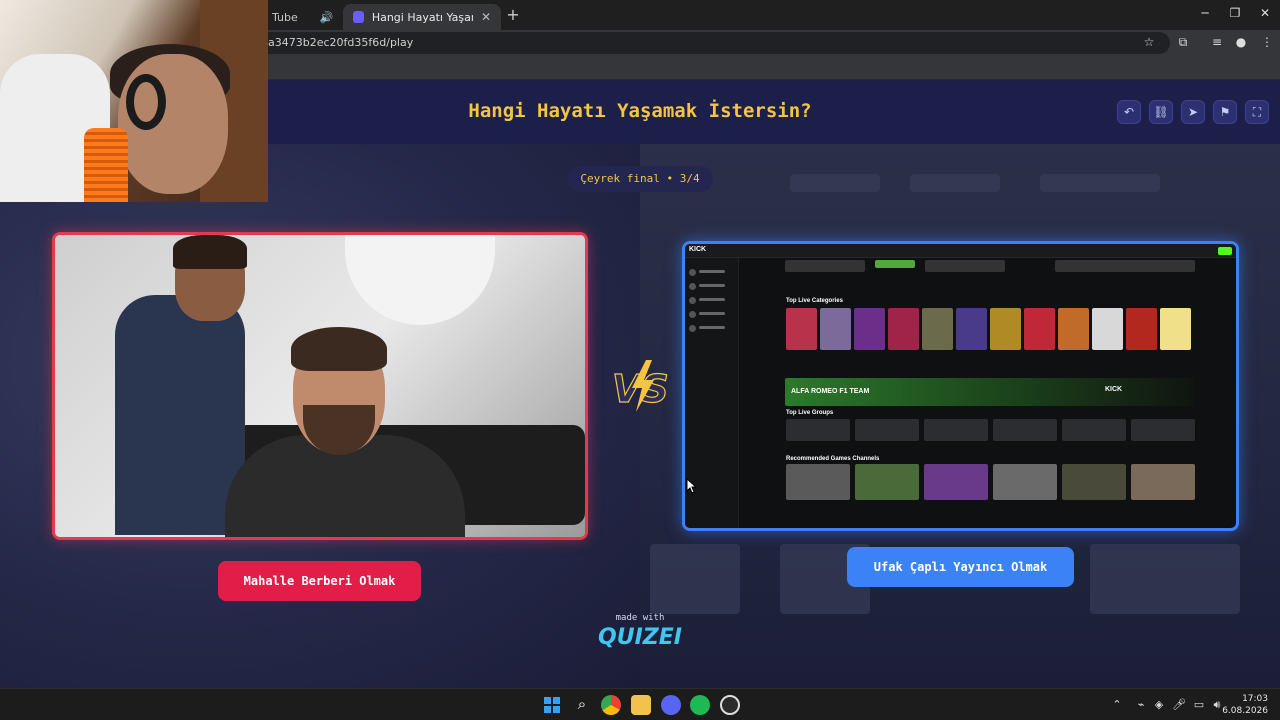 Image resolution: width=1280 pixels, height=720 pixels. I want to click on clock-time: 17:03, so click(1255, 699).